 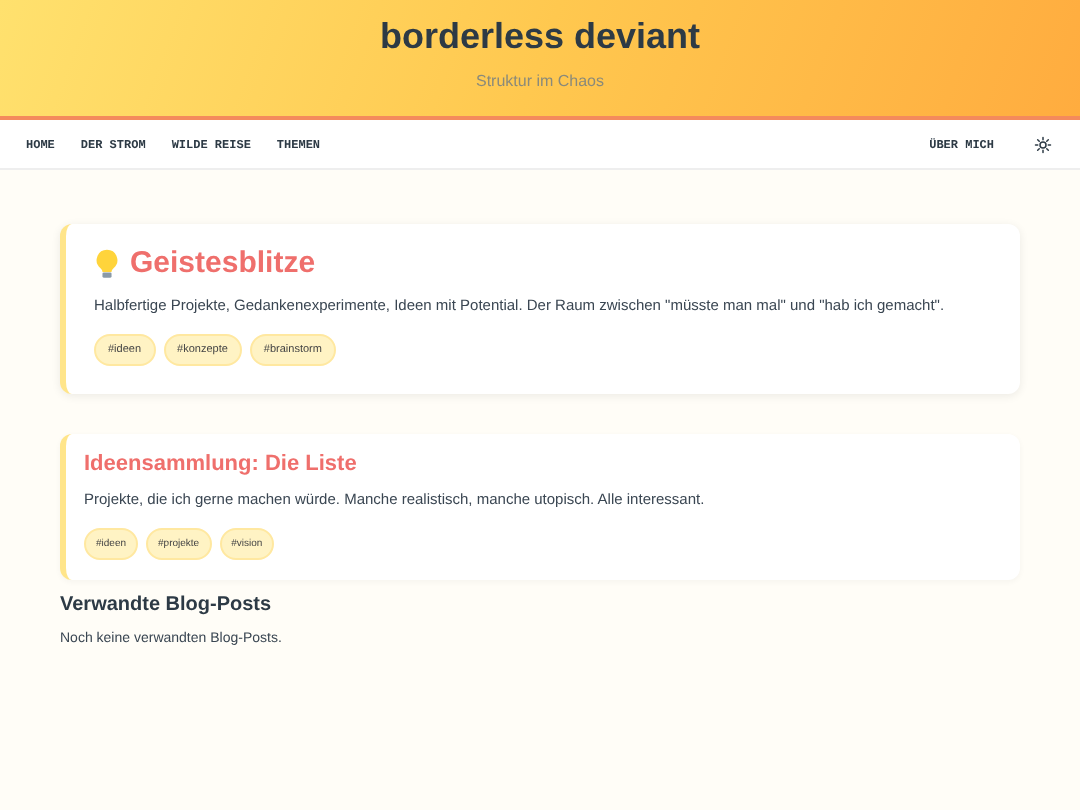 I want to click on theme-toggle-sun-icon, so click(x=1043, y=144).